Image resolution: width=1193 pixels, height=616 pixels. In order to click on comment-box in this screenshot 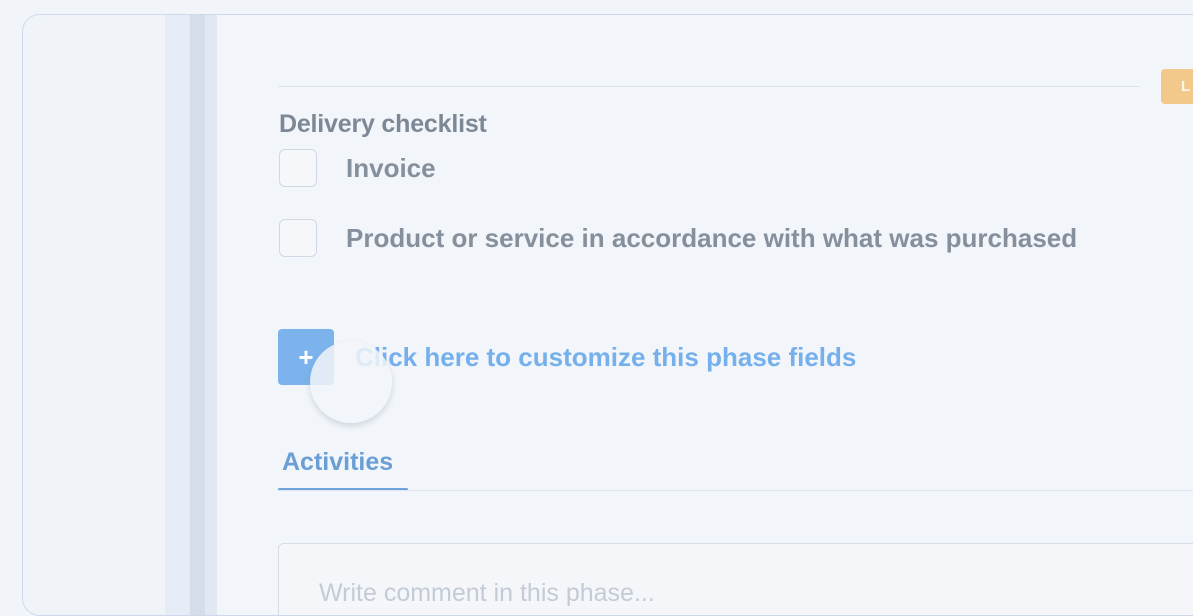, I will do `click(735, 579)`.